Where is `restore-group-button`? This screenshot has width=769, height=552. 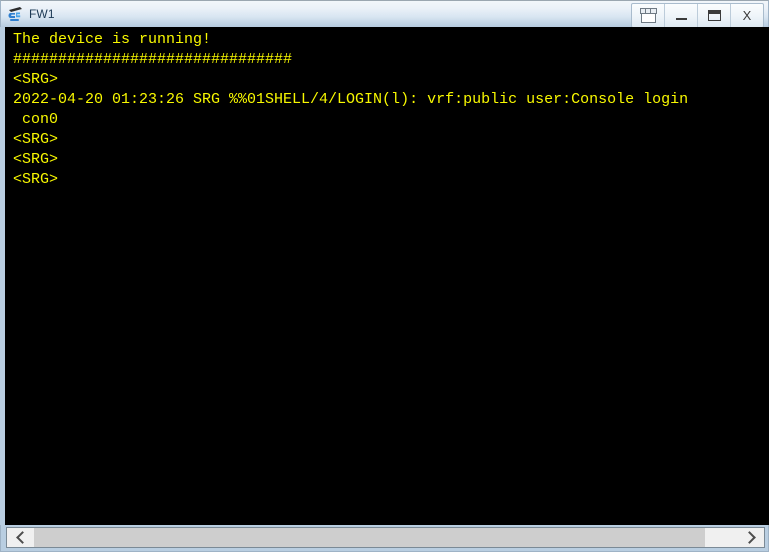
restore-group-button is located at coordinates (648, 15).